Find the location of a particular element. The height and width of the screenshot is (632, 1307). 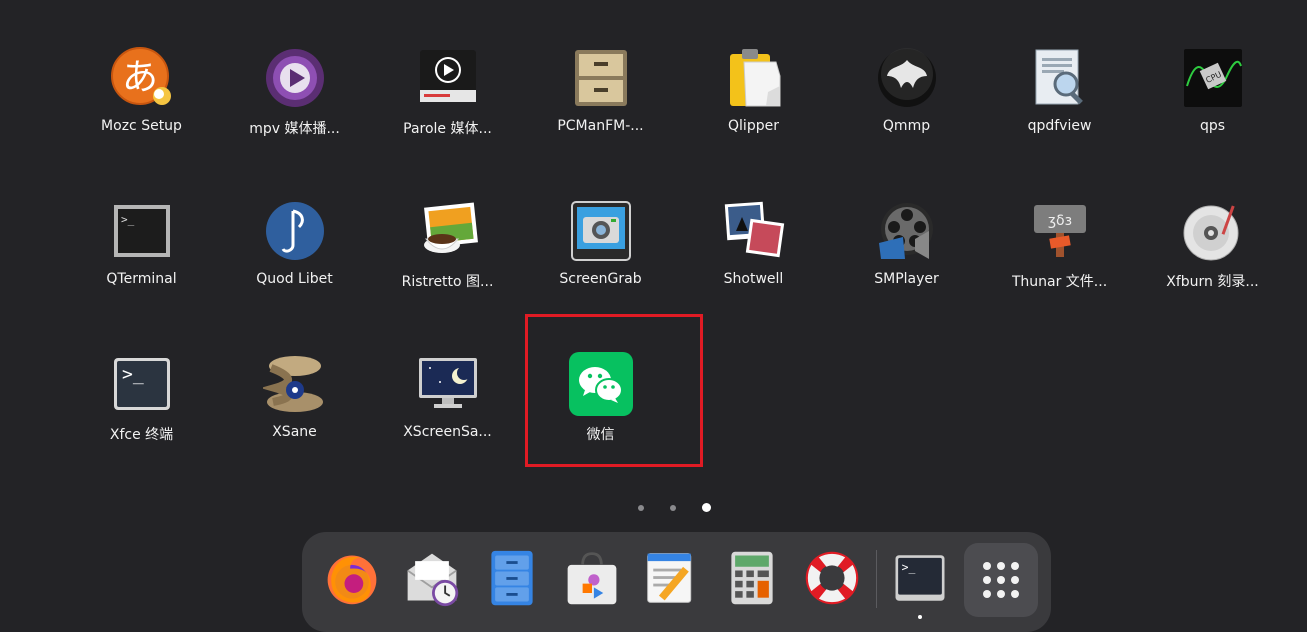

svg-text: あ is located at coordinates (139, 77).